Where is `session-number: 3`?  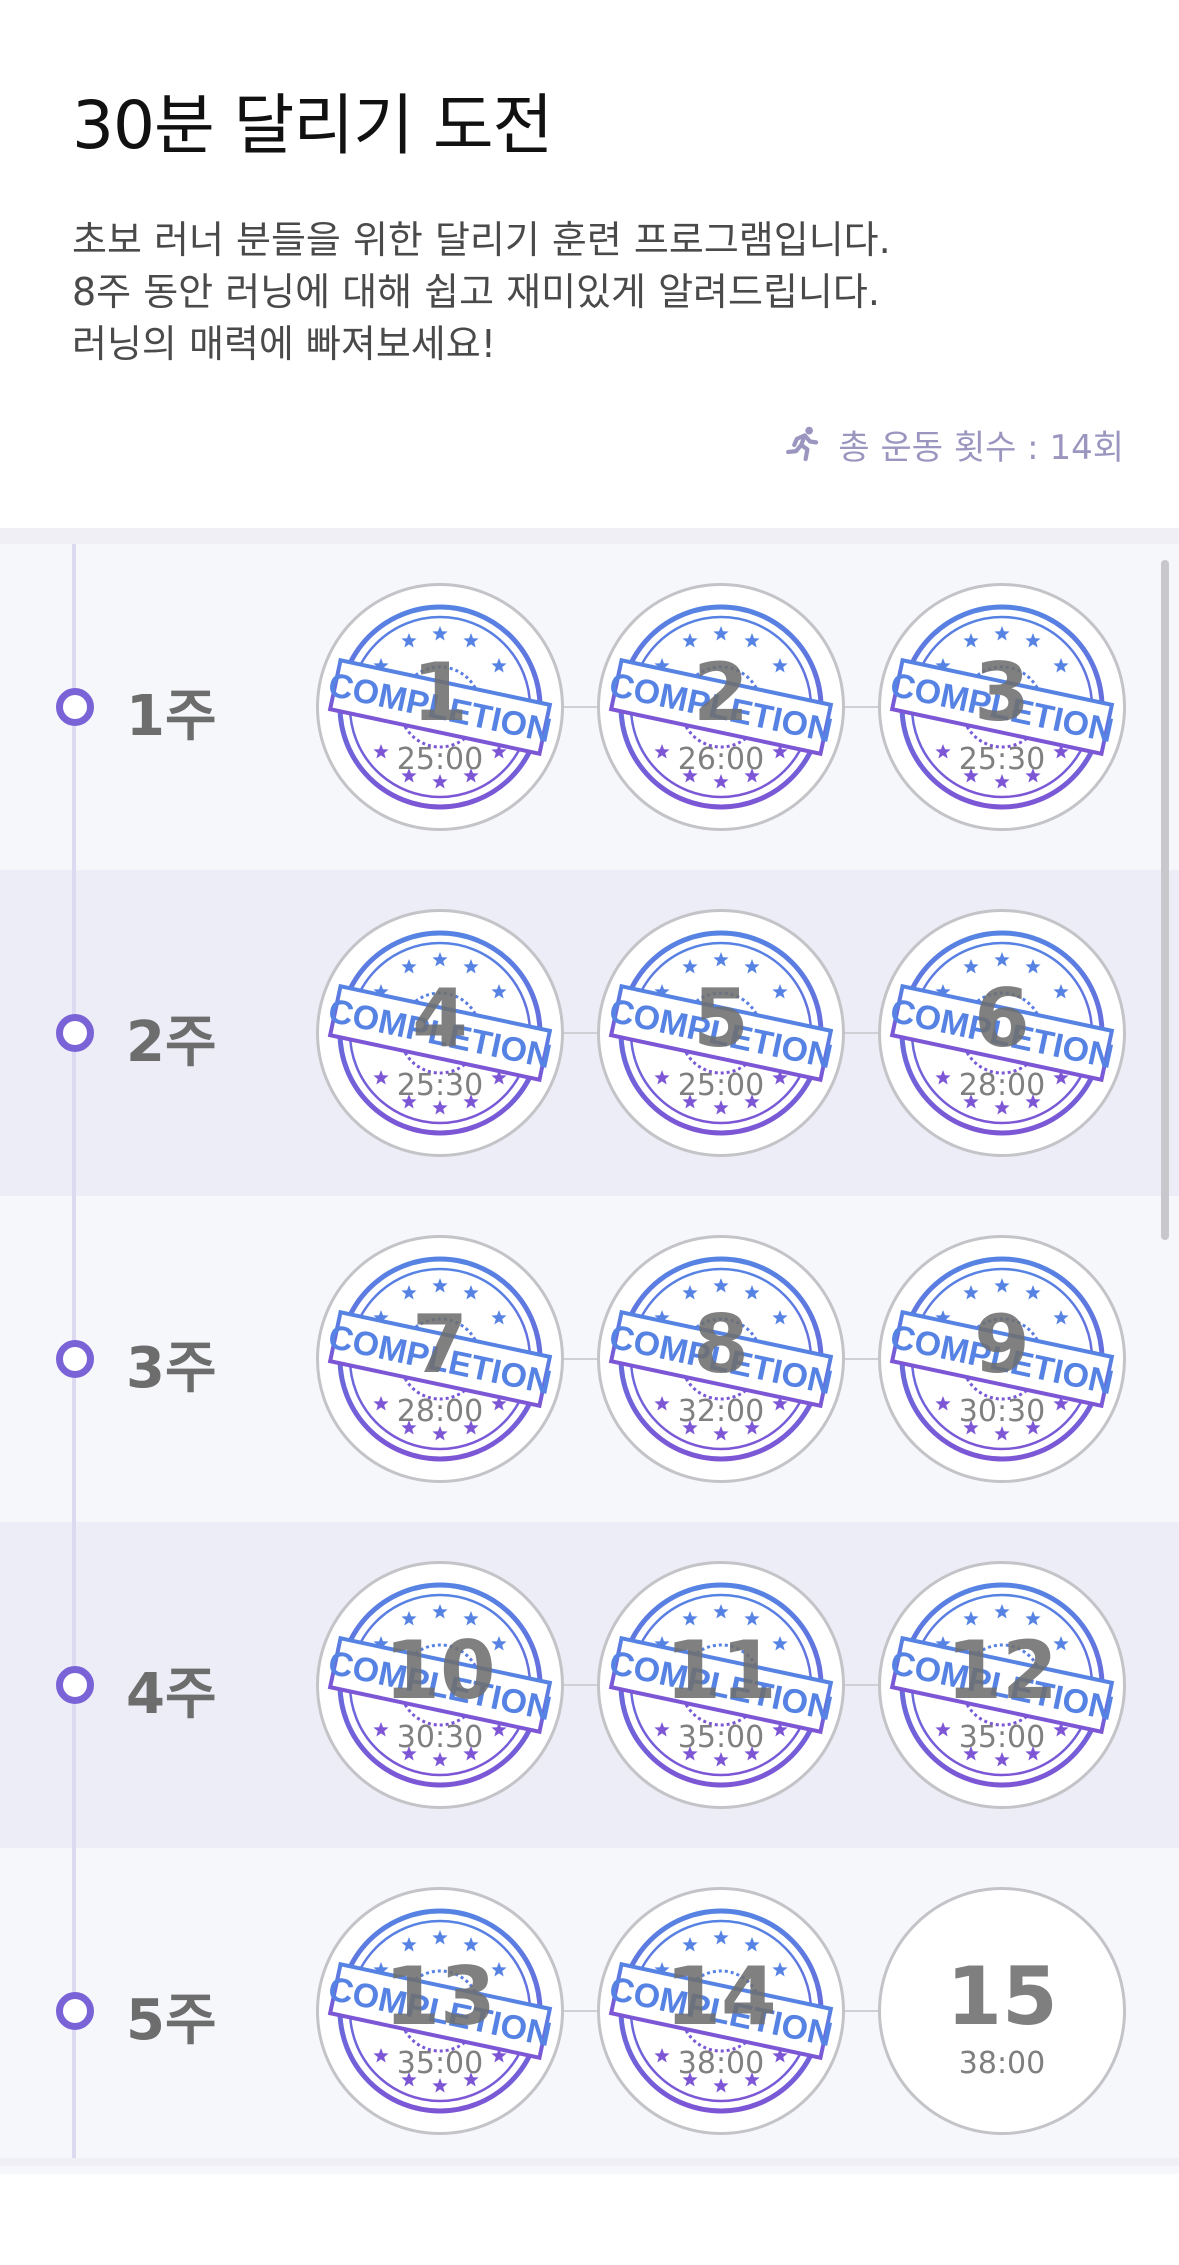 session-number: 3 is located at coordinates (1002, 692).